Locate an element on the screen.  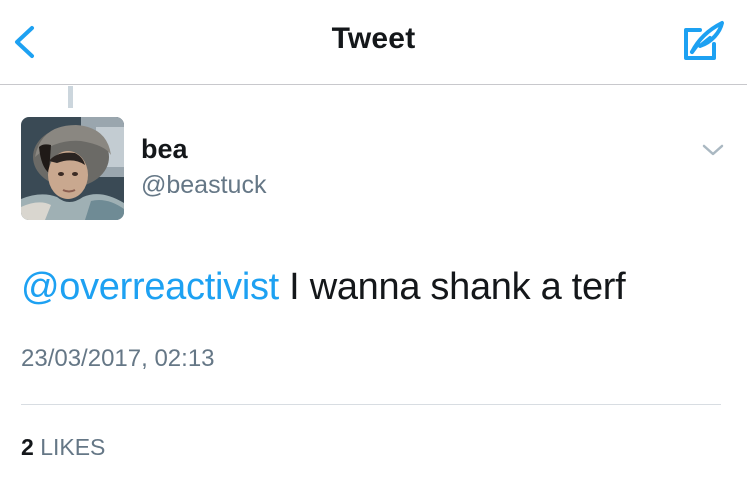
tweet-text: @overreactivist I wanna shank a terf is located at coordinates (323, 287).